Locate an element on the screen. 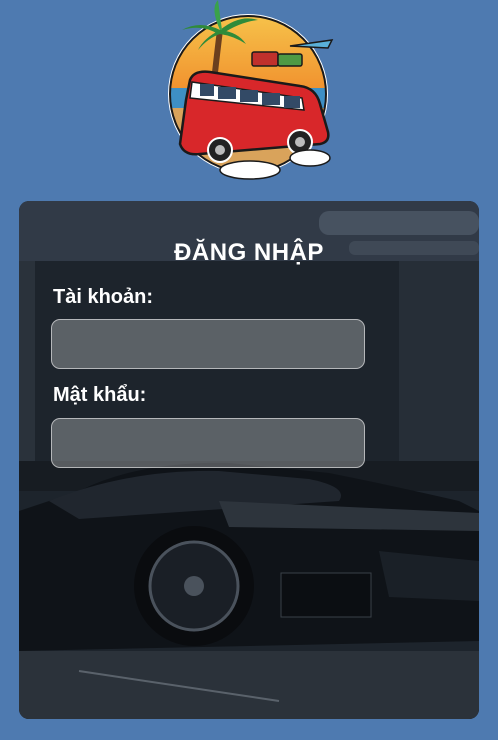 Image resolution: width=498 pixels, height=740 pixels. page-title: ĐĂNG NHẬP is located at coordinates (249, 252).